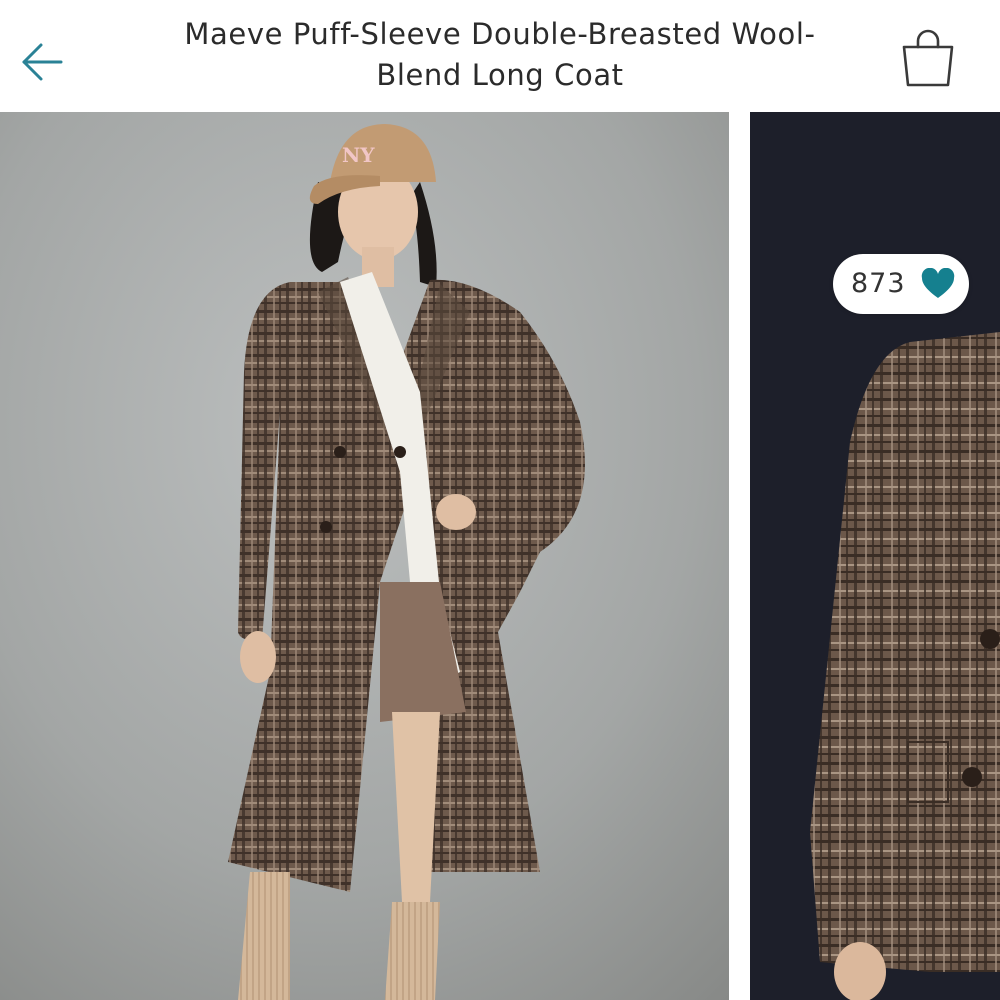  Describe the element at coordinates (739, 556) in the screenshot. I see `image-divider` at that location.